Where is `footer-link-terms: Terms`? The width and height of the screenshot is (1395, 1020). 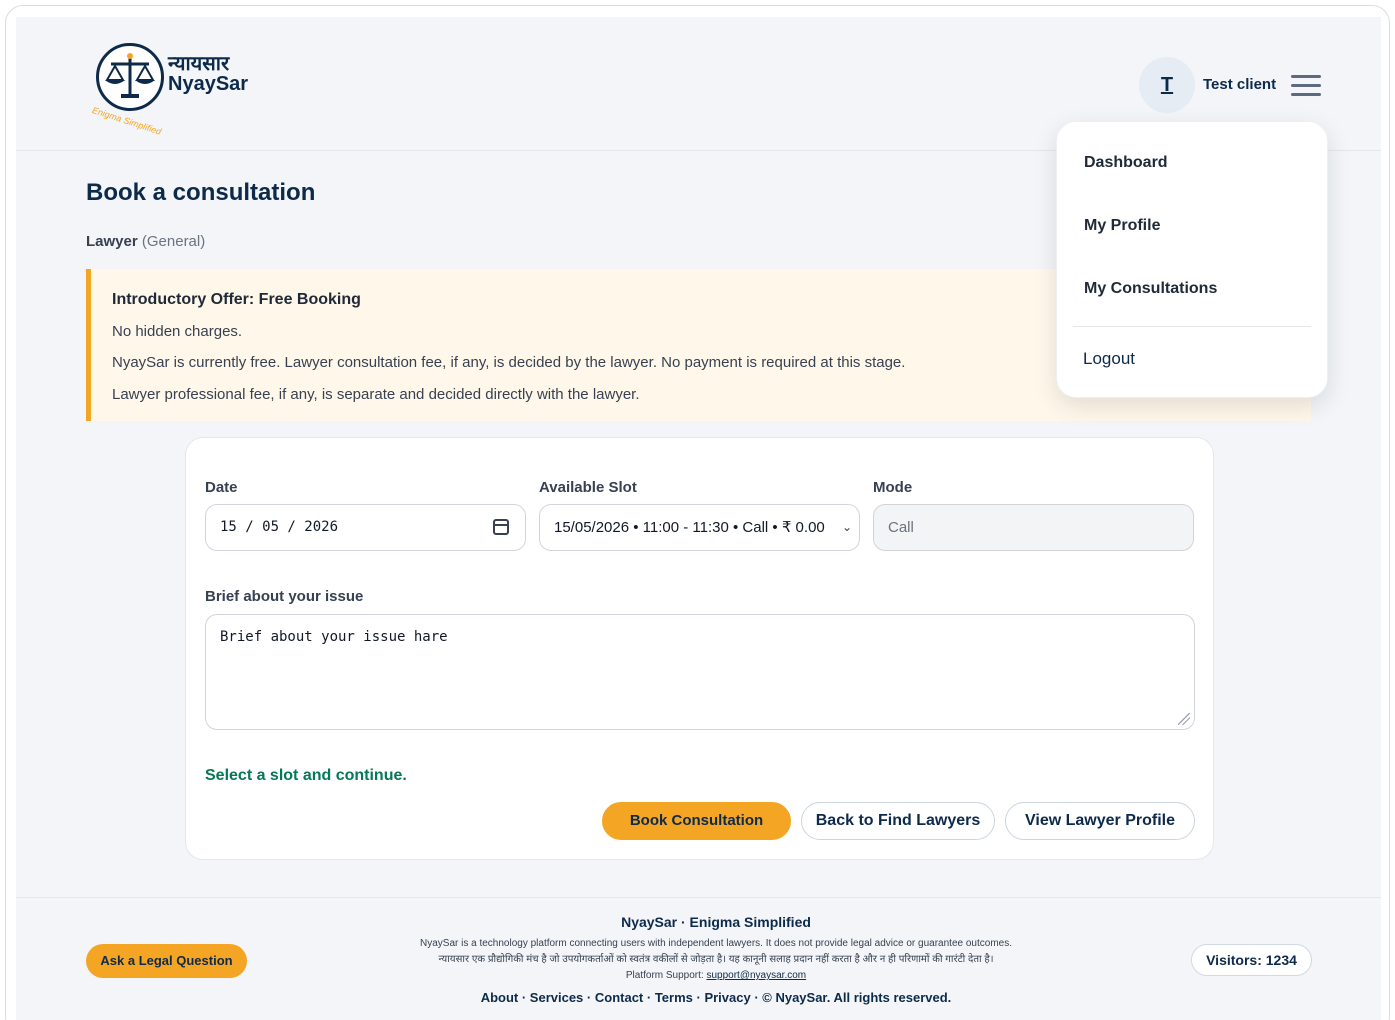 footer-link-terms: Terms is located at coordinates (674, 997).